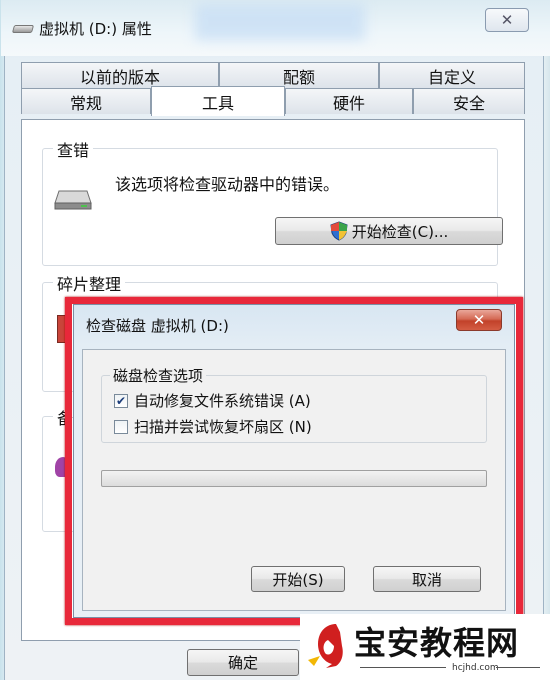  I want to click on window-close-button: ✕, so click(507, 20).